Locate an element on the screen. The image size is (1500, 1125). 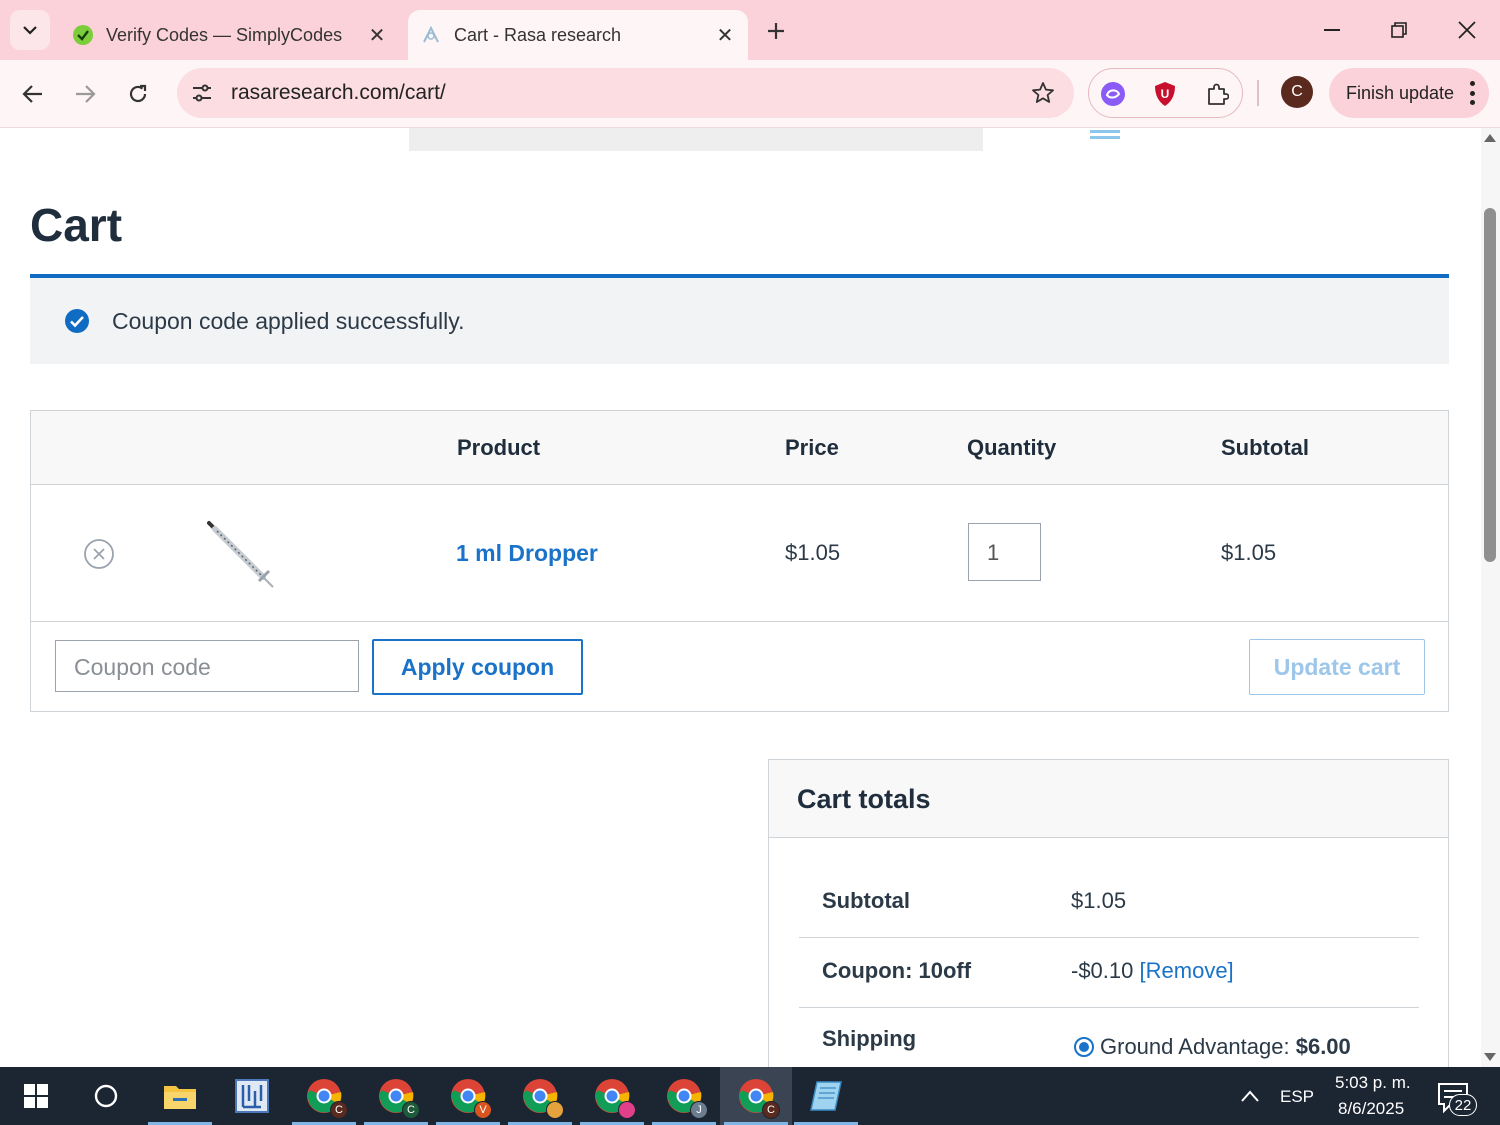
minimize-icon is located at coordinates (1332, 30).